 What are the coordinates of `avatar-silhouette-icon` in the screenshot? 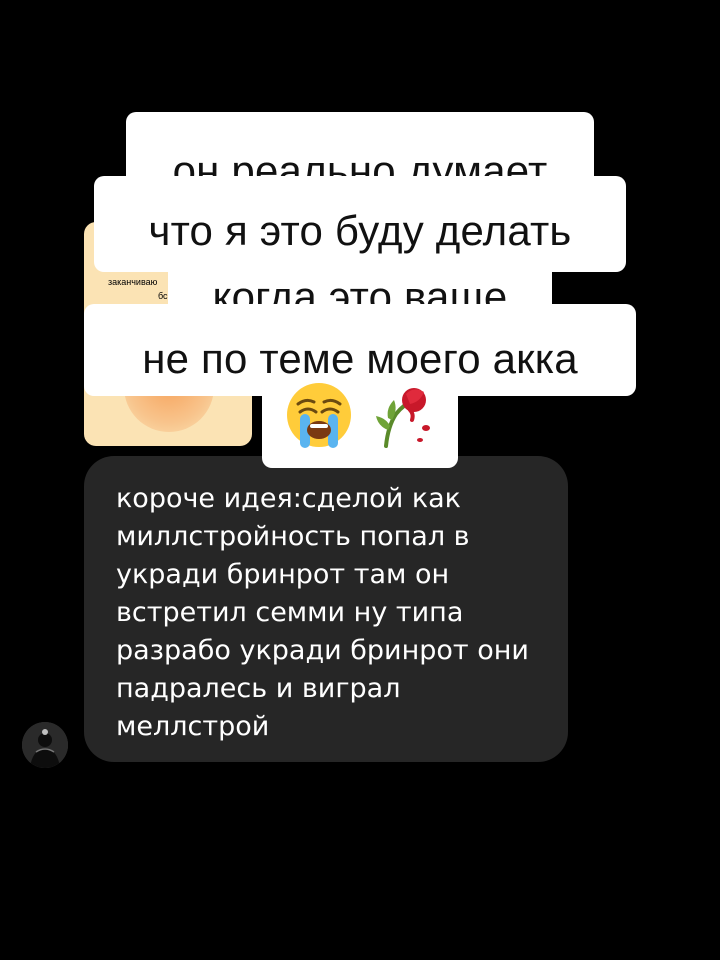 It's located at (45, 745).